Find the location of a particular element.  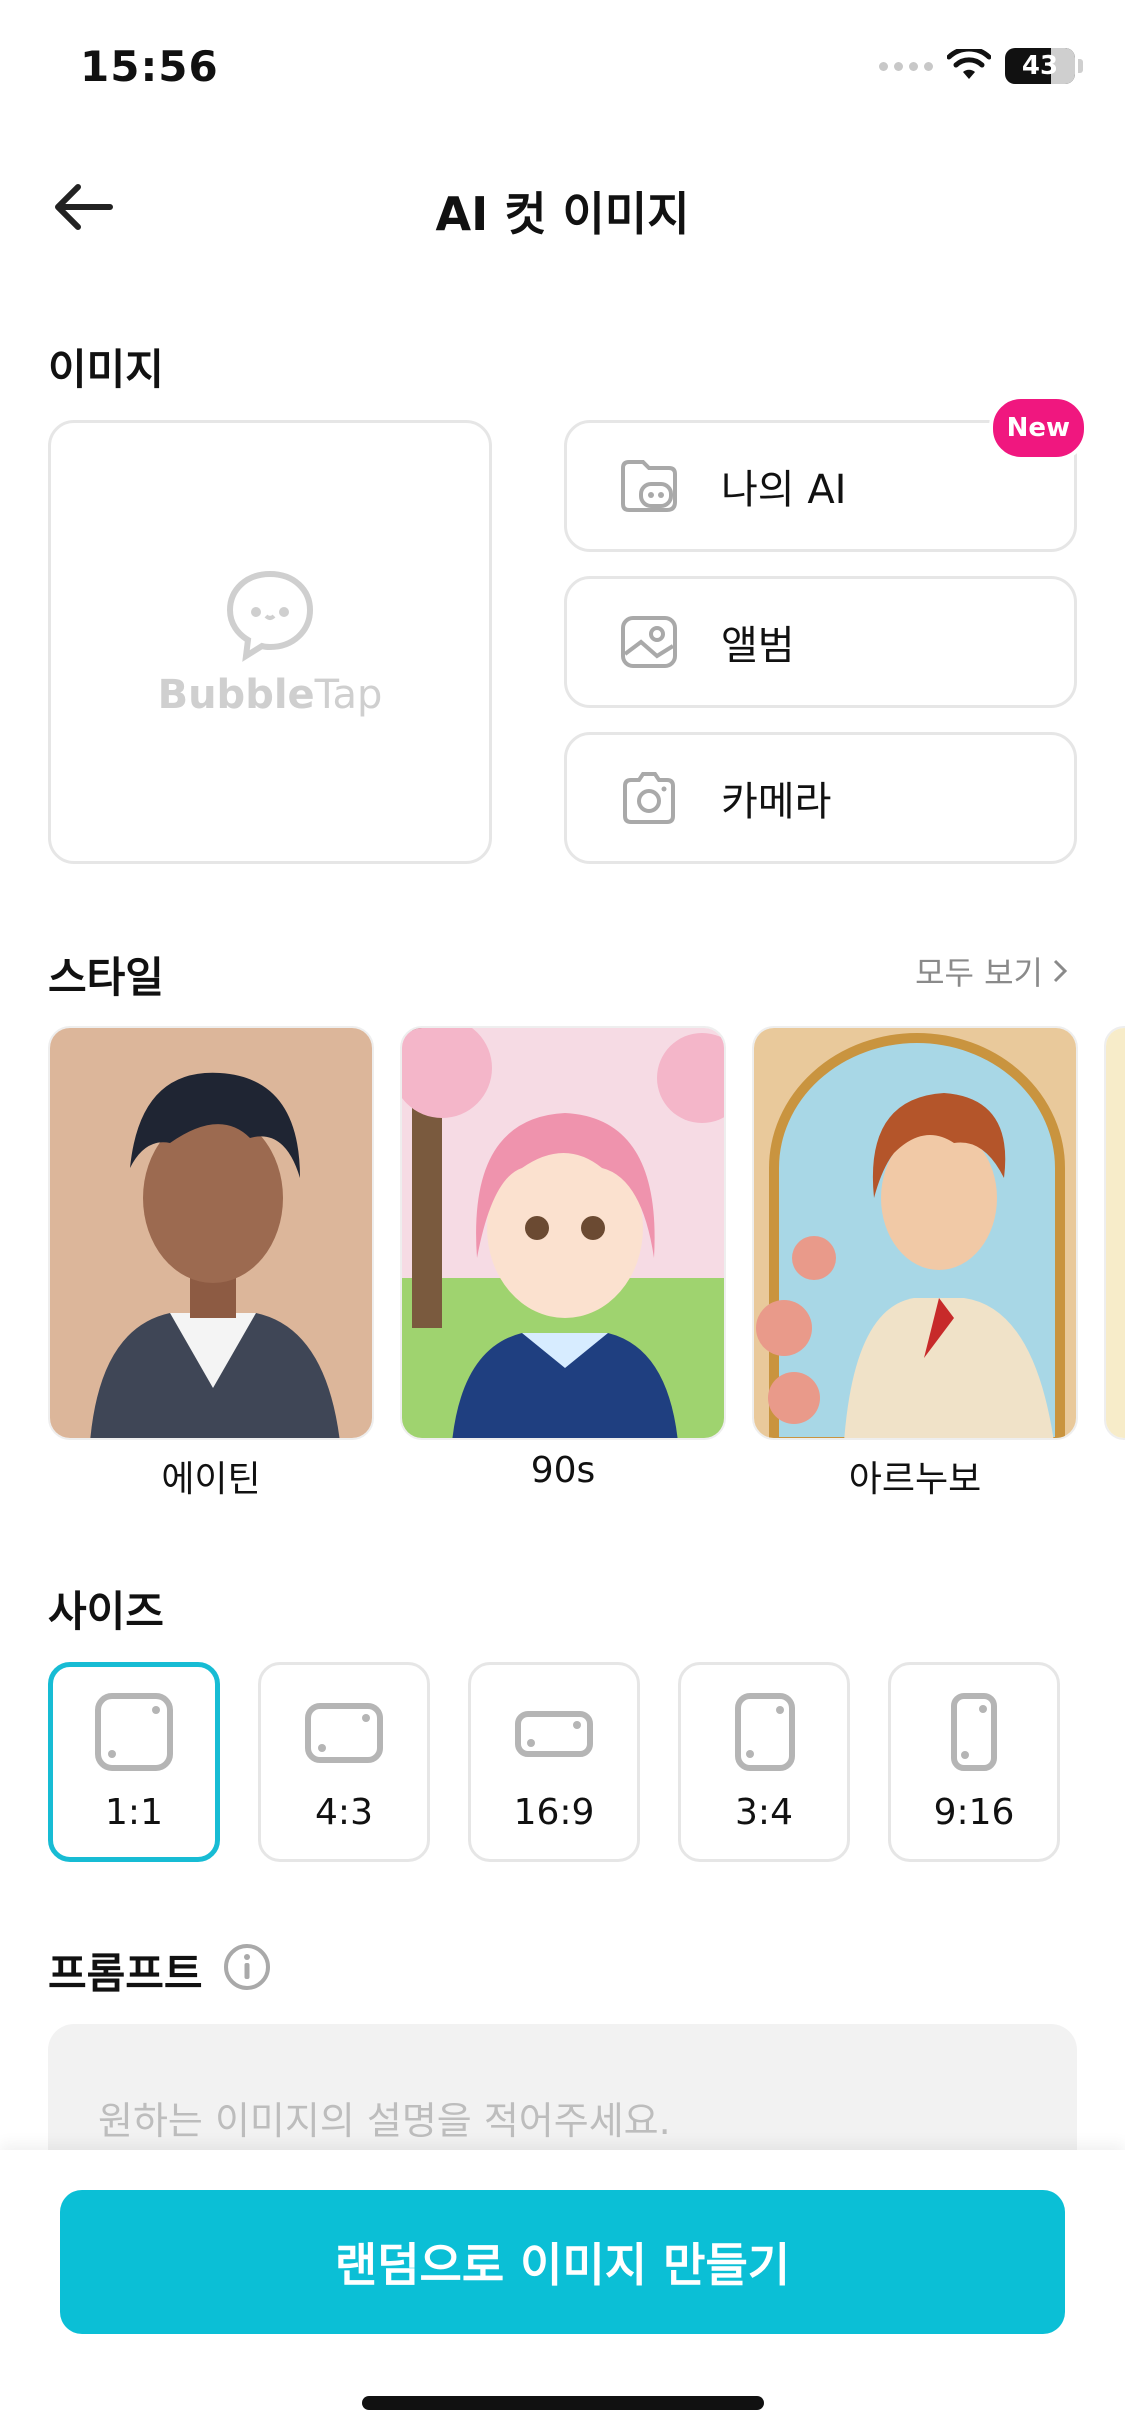

see-all-label: 모두 보기 is located at coordinates (979, 973).